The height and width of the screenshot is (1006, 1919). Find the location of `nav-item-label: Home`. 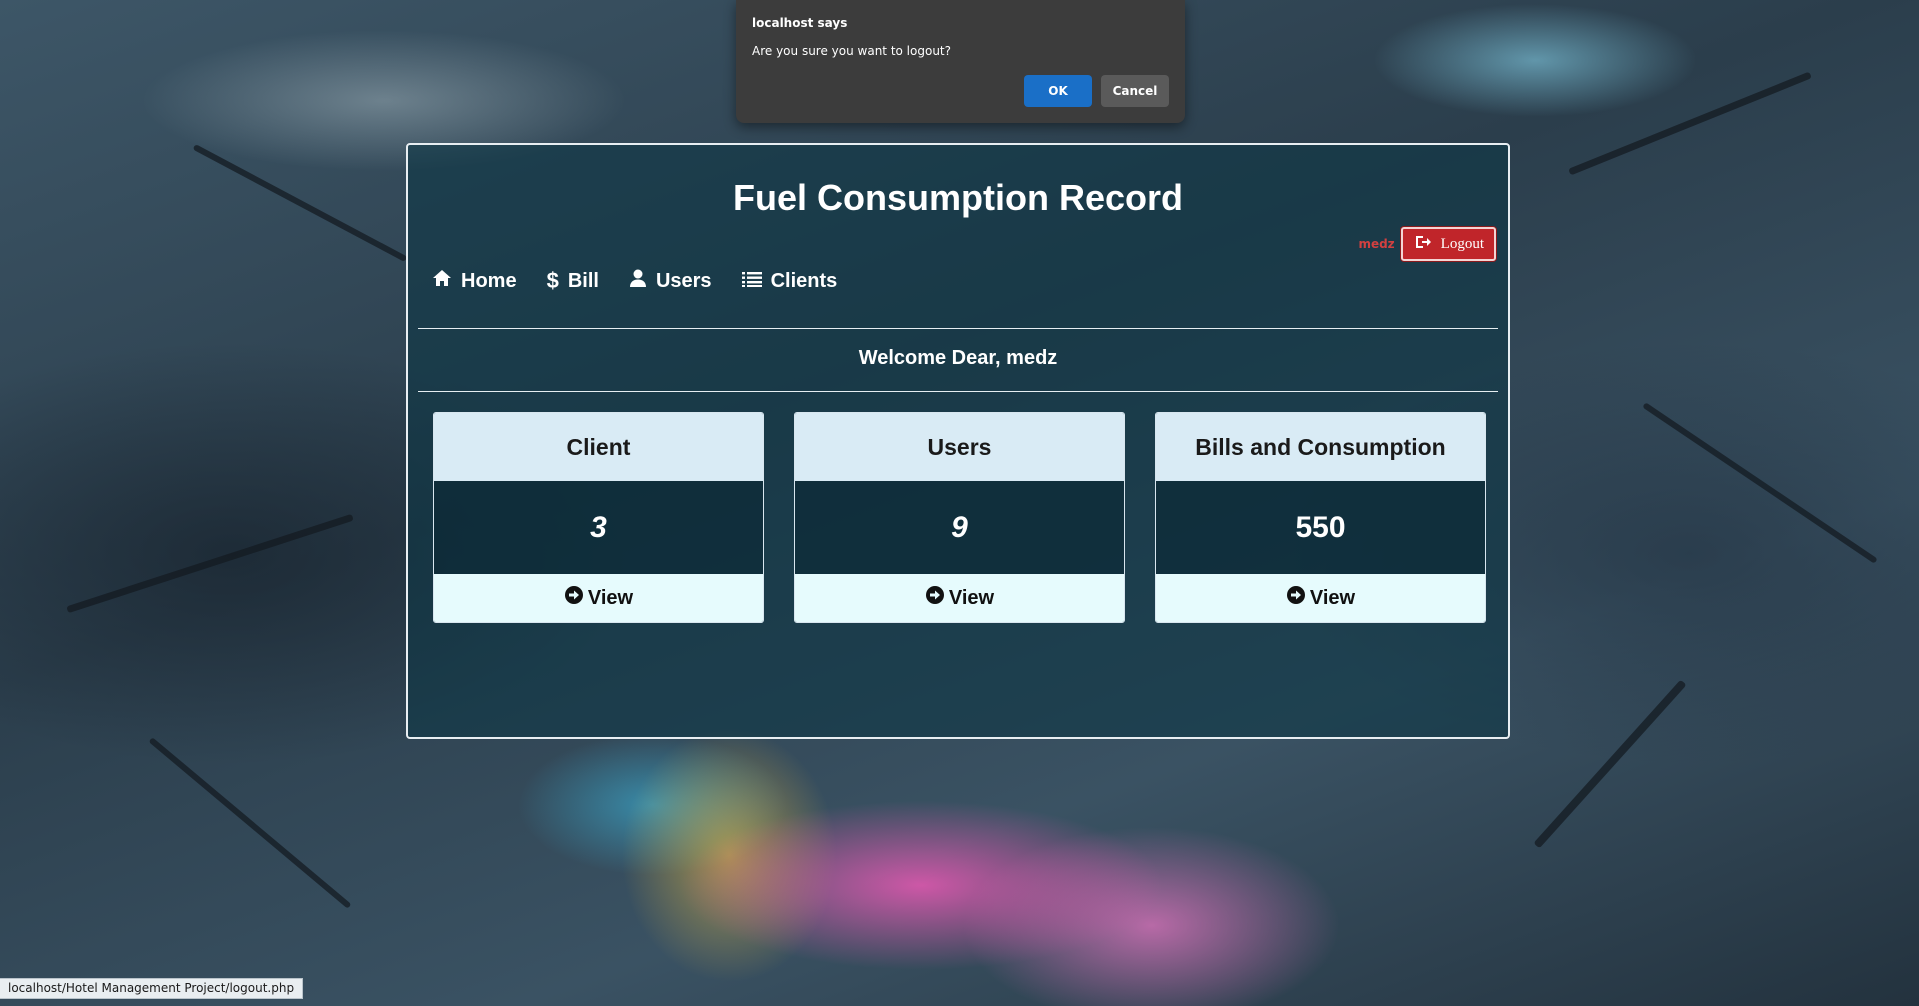

nav-item-label: Home is located at coordinates (489, 280).